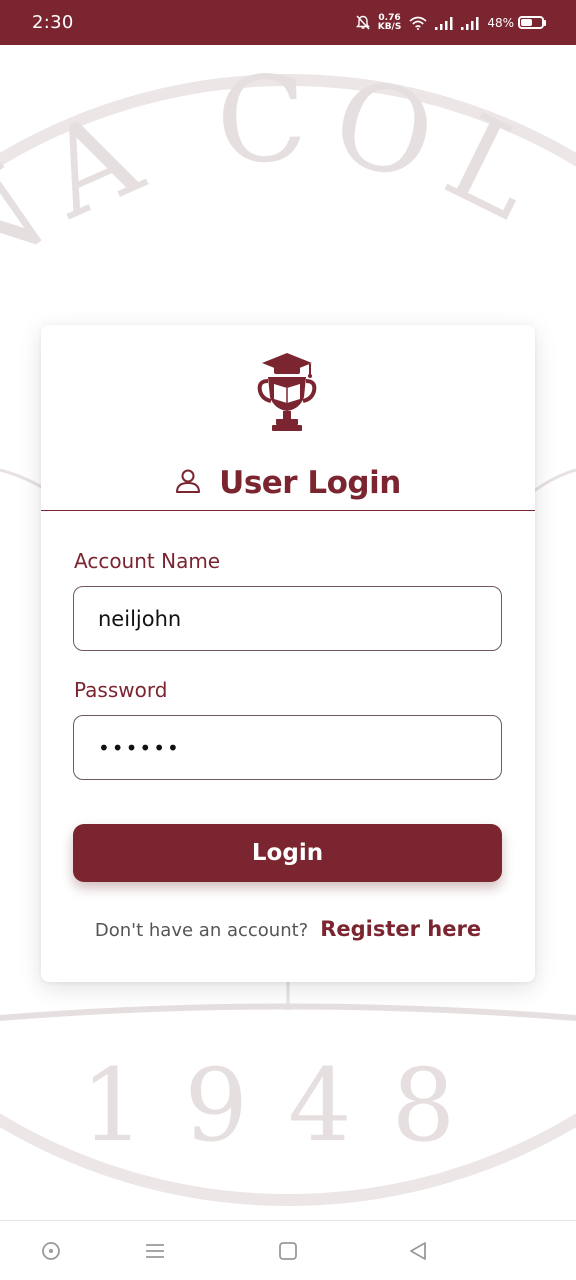 Image resolution: width=576 pixels, height=1280 pixels. I want to click on page-title: User Login, so click(310, 482).